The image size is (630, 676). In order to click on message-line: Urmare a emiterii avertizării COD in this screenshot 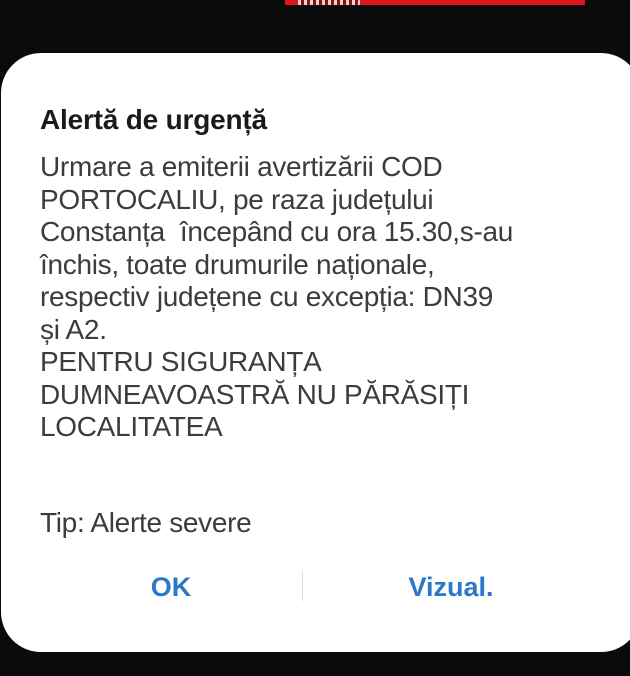, I will do `click(241, 166)`.